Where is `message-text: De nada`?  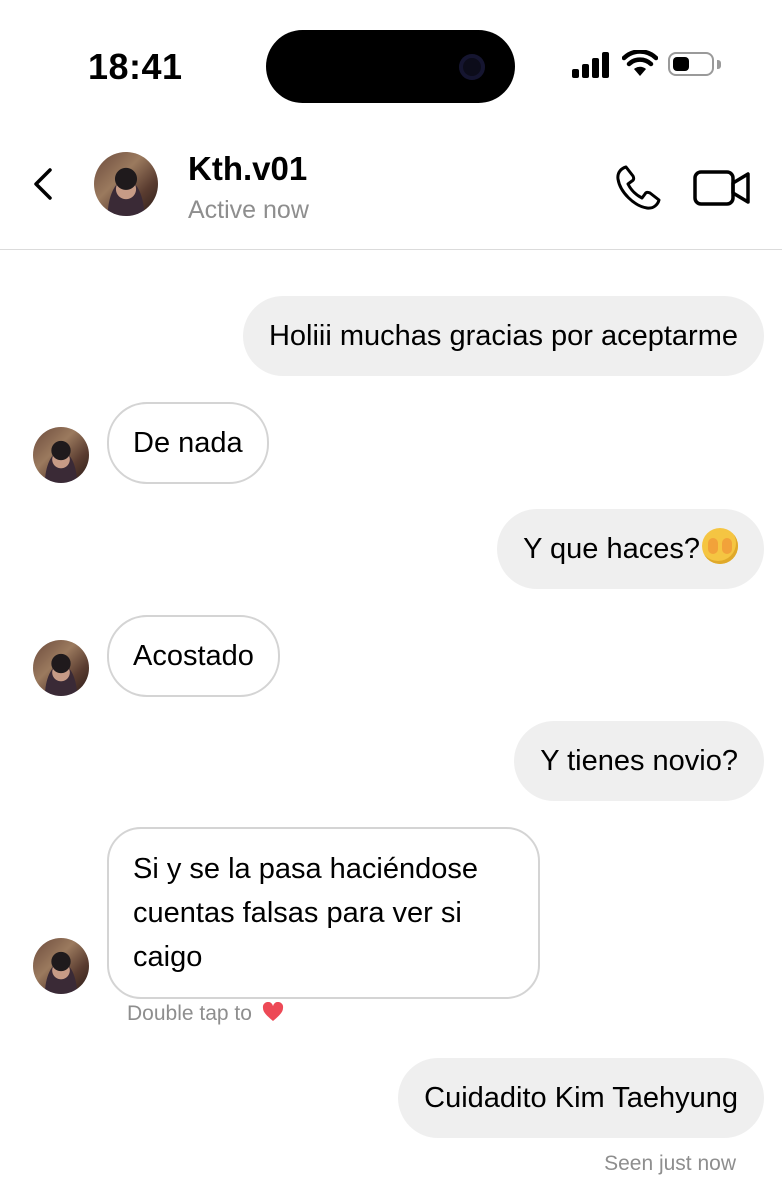
message-text: De nada is located at coordinates (188, 443).